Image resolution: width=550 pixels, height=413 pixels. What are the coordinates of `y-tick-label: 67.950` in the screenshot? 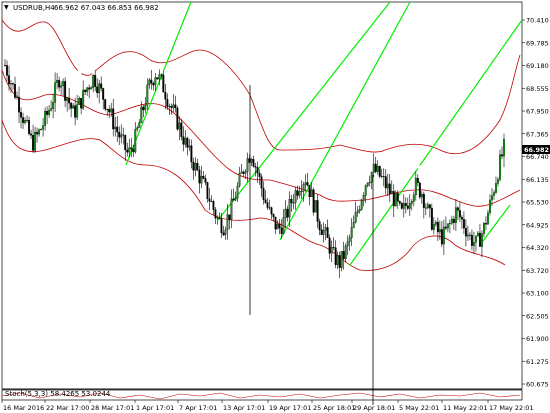 It's located at (537, 112).